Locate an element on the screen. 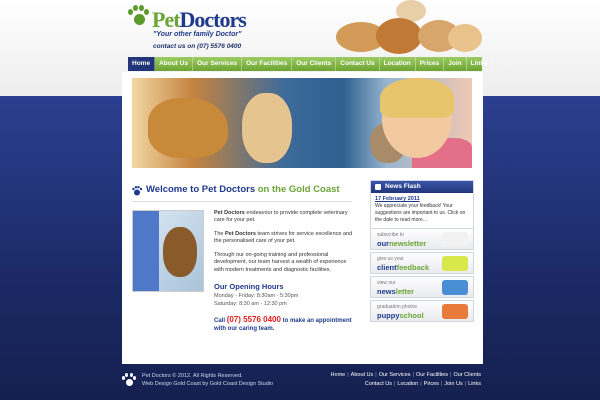  promo-caption: subscribe to is located at coordinates (390, 235).